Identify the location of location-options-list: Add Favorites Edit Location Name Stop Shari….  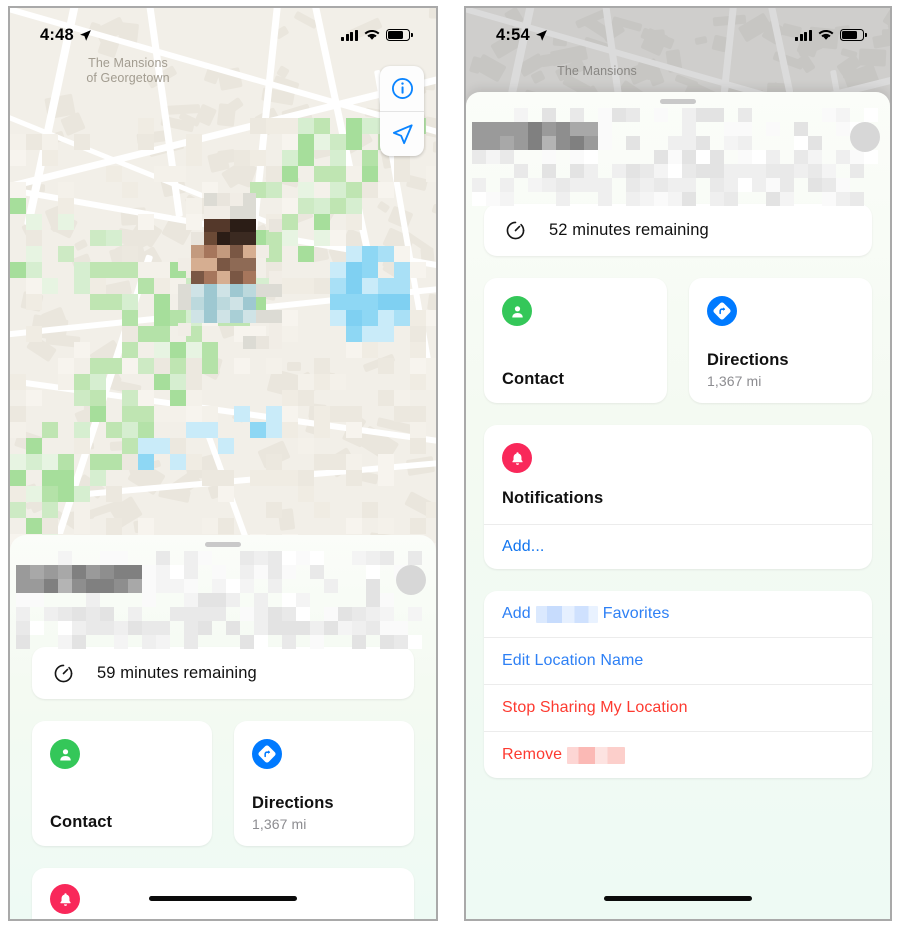
(678, 684).